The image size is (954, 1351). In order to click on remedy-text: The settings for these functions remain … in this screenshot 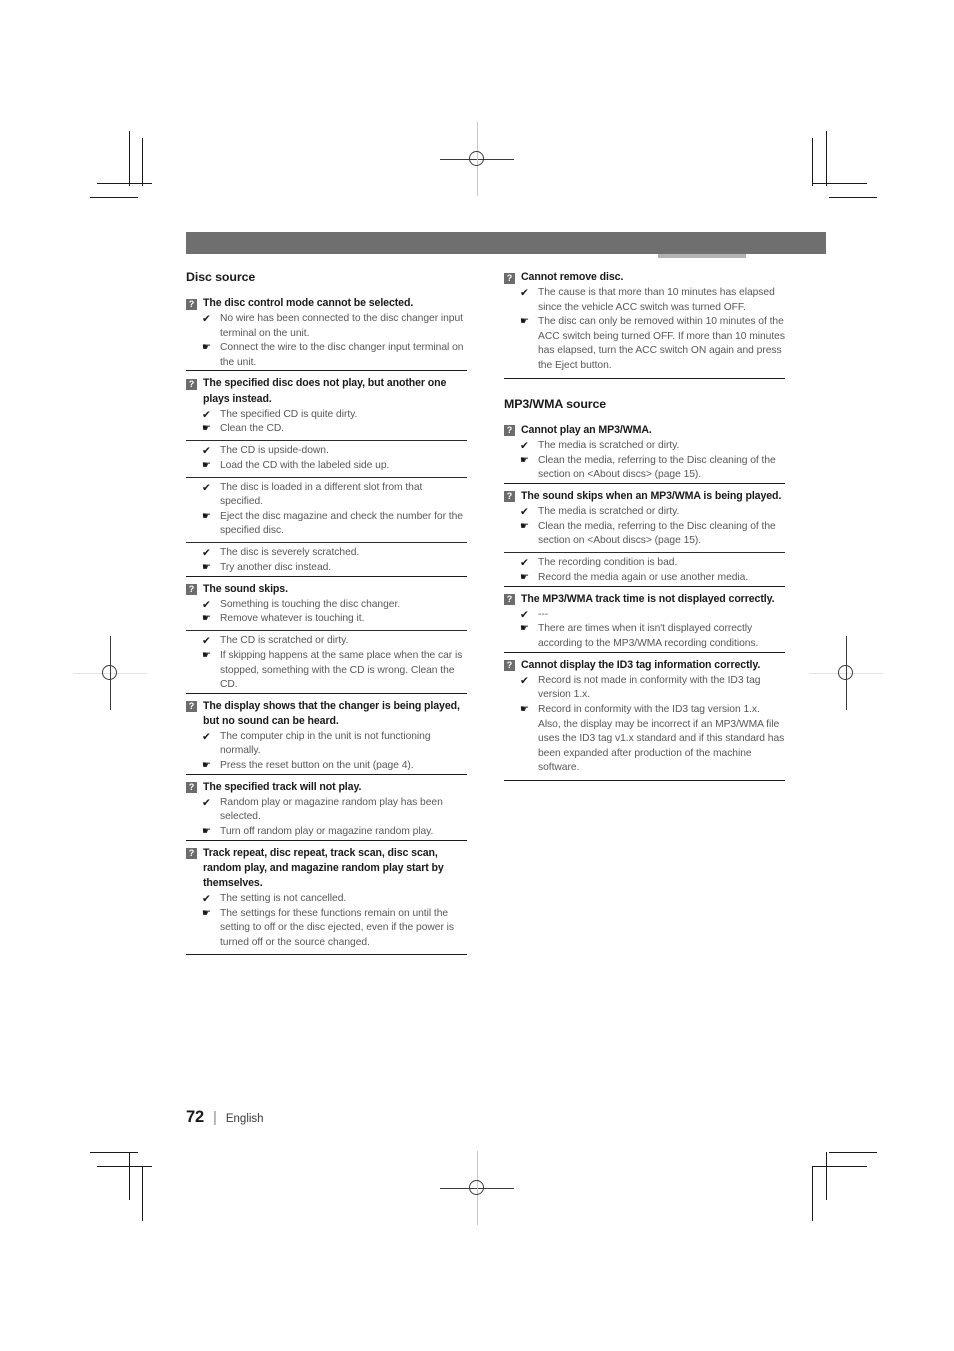, I will do `click(337, 927)`.